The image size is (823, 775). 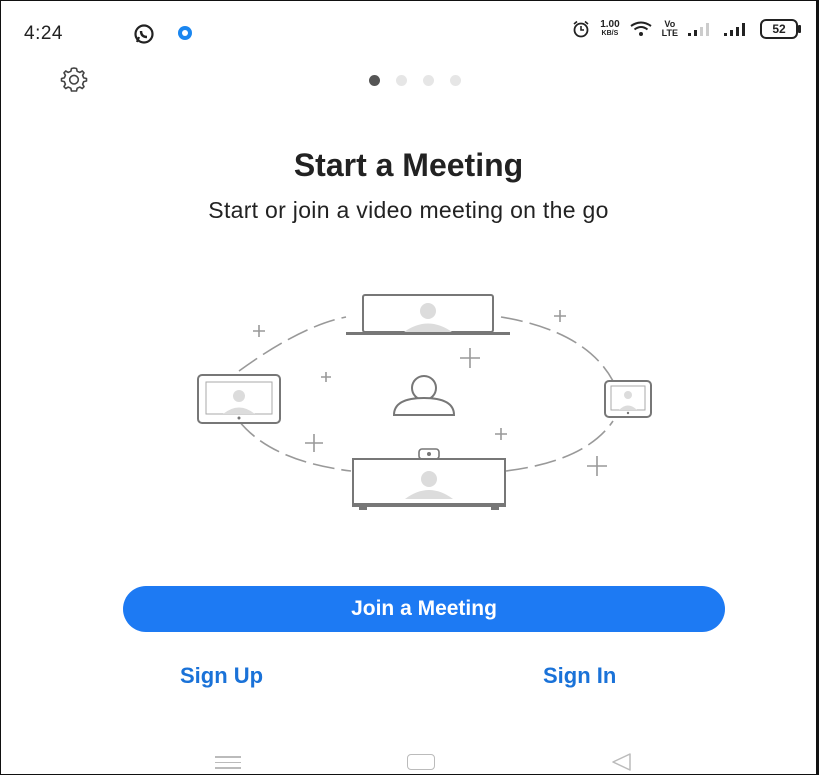 I want to click on page-dot-active, so click(x=374, y=80).